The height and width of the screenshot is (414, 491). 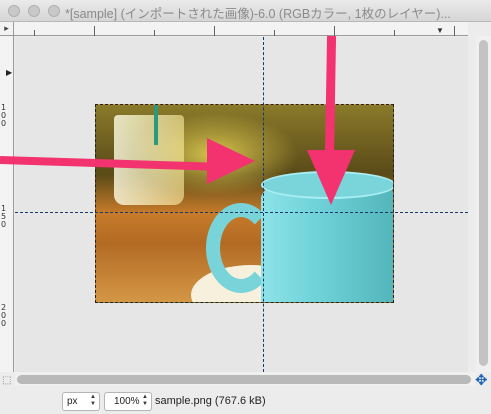 What do you see at coordinates (440, 30) in the screenshot?
I see `ruler-marker-icon: ▼` at bounding box center [440, 30].